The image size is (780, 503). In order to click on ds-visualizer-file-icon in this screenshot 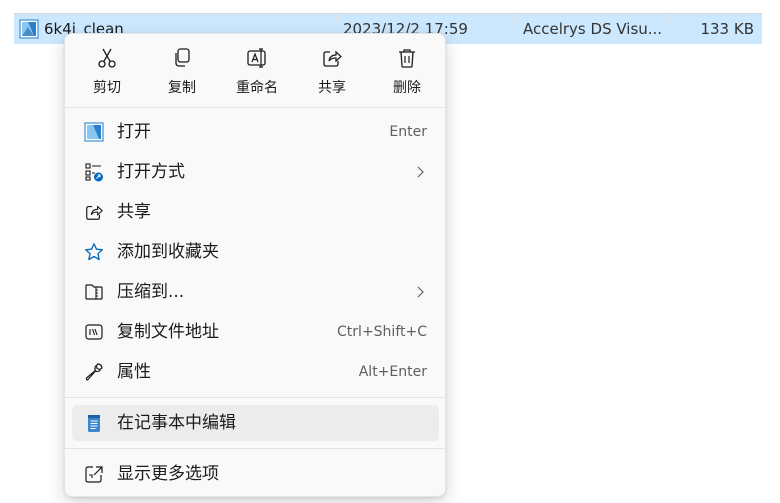, I will do `click(29, 29)`.